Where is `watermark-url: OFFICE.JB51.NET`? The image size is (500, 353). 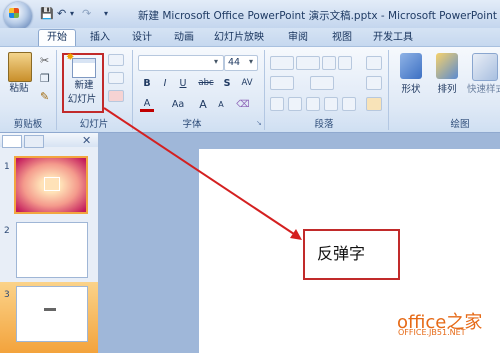 watermark-url: OFFICE.JB51.NET is located at coordinates (432, 332).